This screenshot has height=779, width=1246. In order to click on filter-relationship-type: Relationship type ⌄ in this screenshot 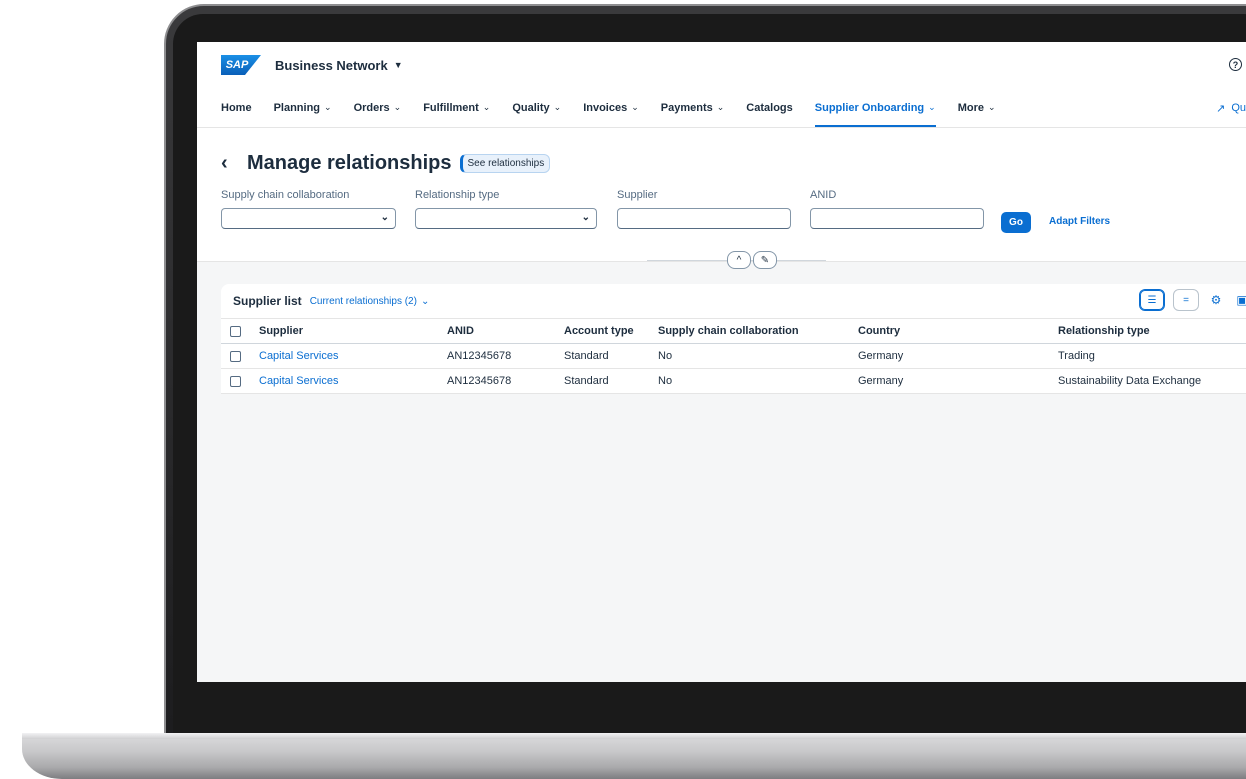, I will do `click(506, 209)`.